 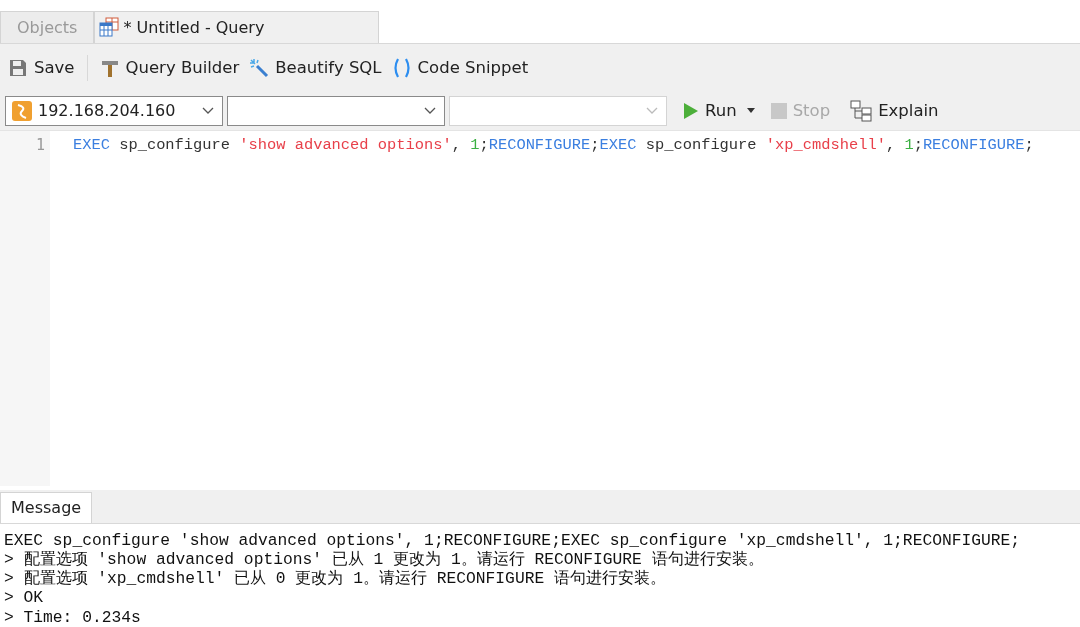 What do you see at coordinates (710, 111) in the screenshot?
I see `action-button: Run` at bounding box center [710, 111].